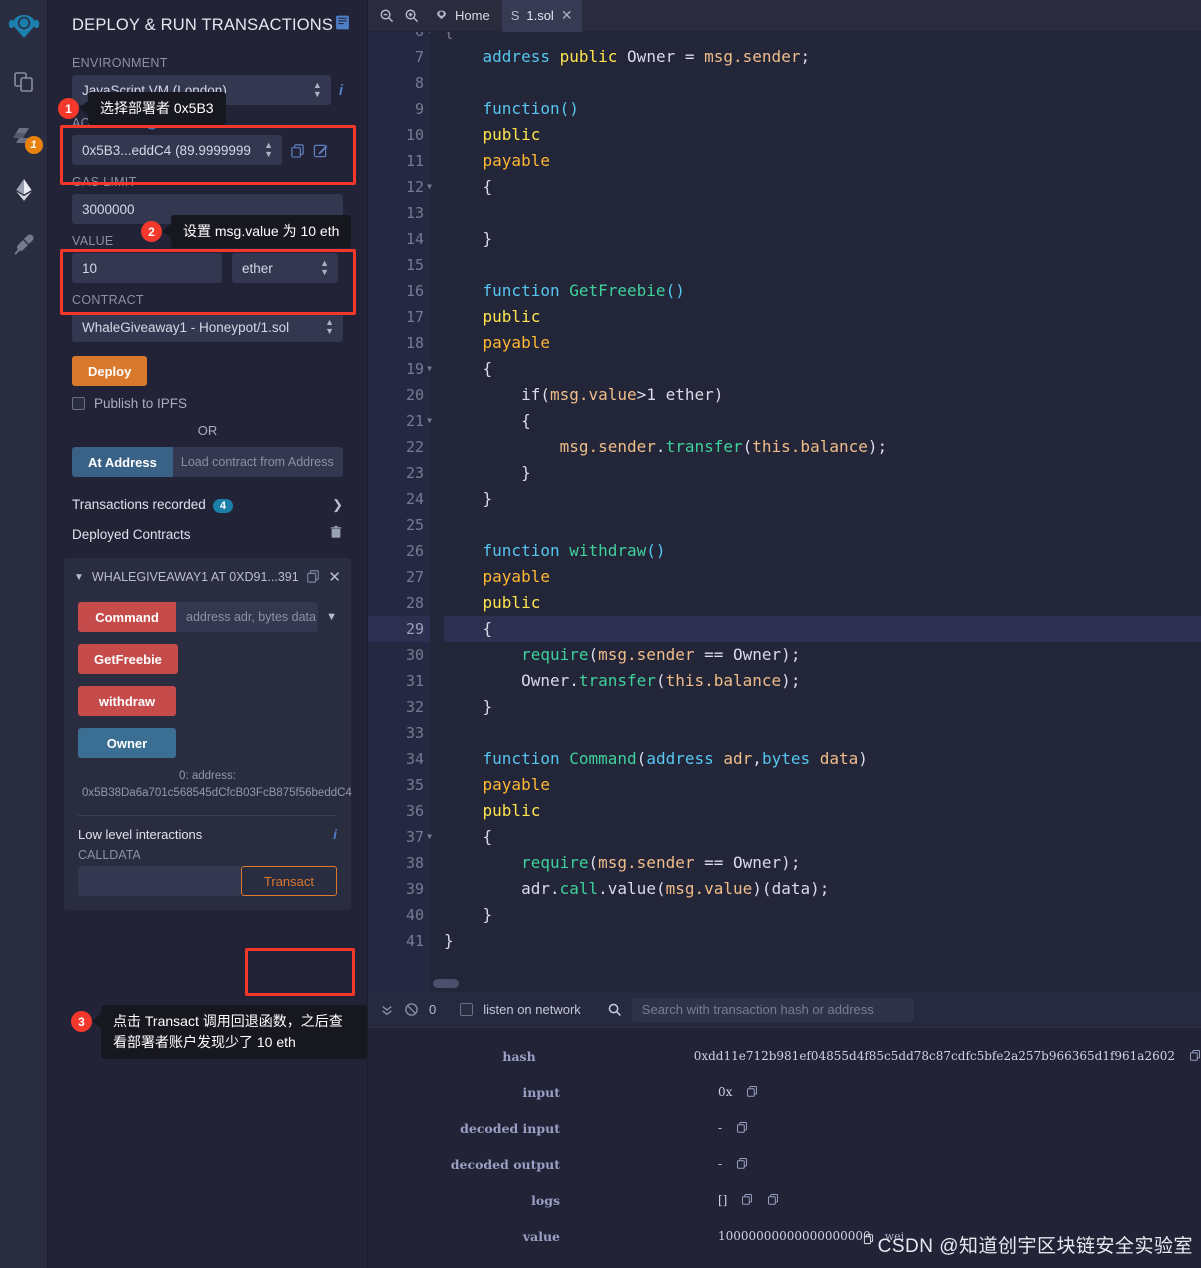 The image size is (1201, 1268). Describe the element at coordinates (822, 889) in the screenshot. I see `code-line: adr.call.value(msg.value)(data);` at that location.